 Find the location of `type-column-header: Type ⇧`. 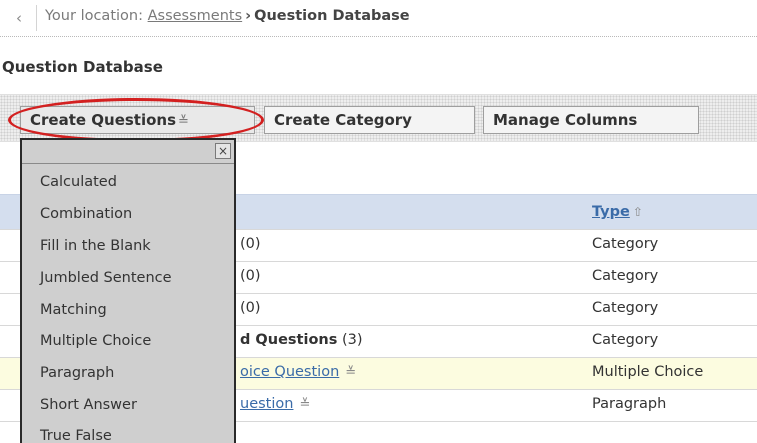

type-column-header: Type ⇧ is located at coordinates (617, 212).